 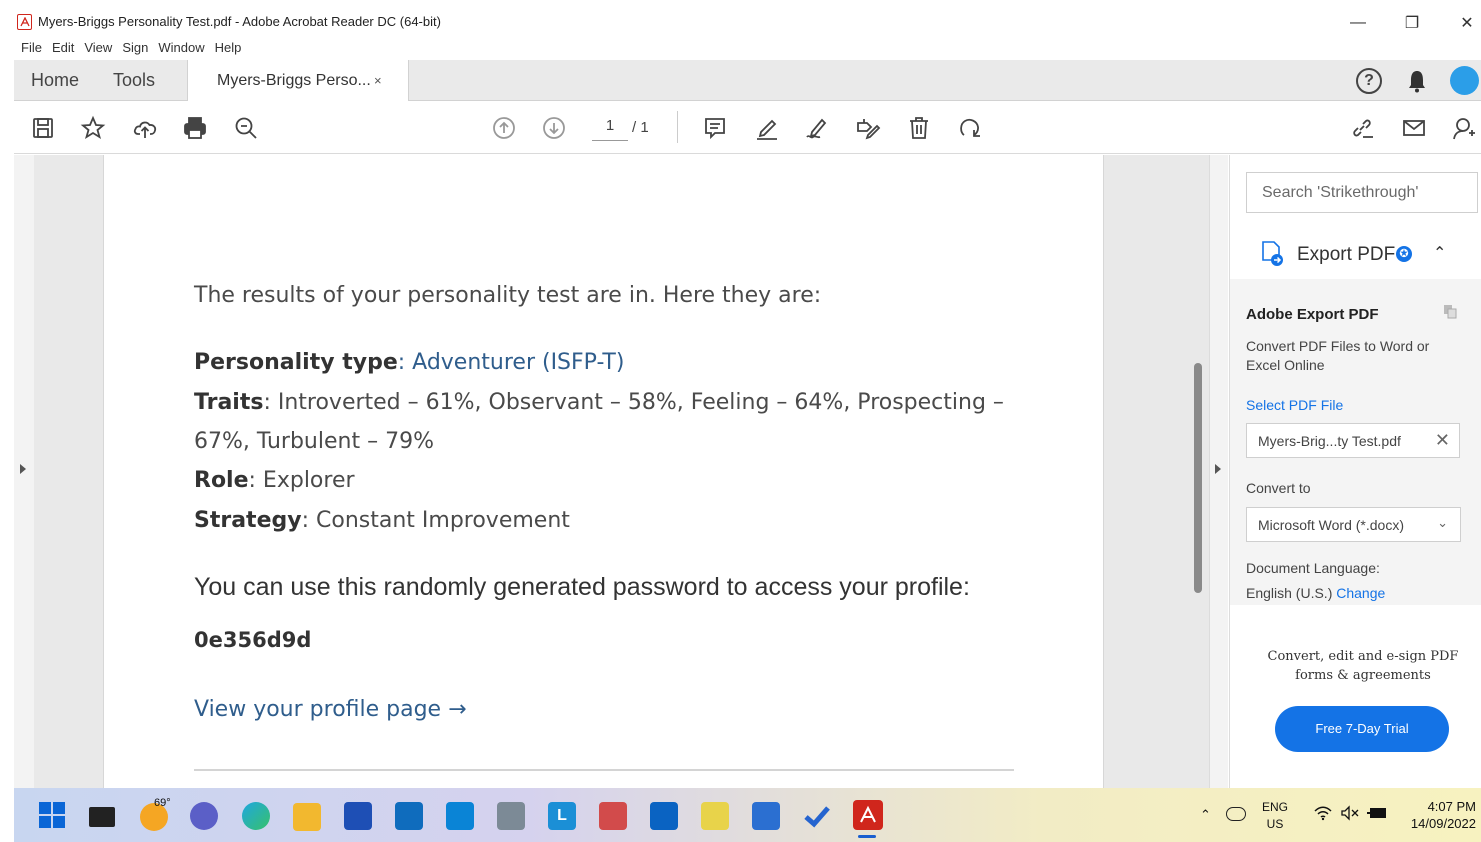 What do you see at coordinates (1362, 729) in the screenshot?
I see `free-trial-button: Free 7-Day Trial` at bounding box center [1362, 729].